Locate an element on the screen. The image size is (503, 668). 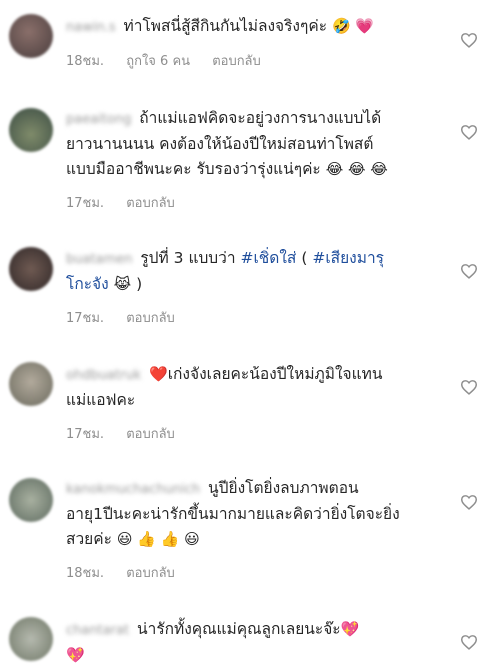
comment-text-line-2: แม่แอฟคะ is located at coordinates (101, 400).